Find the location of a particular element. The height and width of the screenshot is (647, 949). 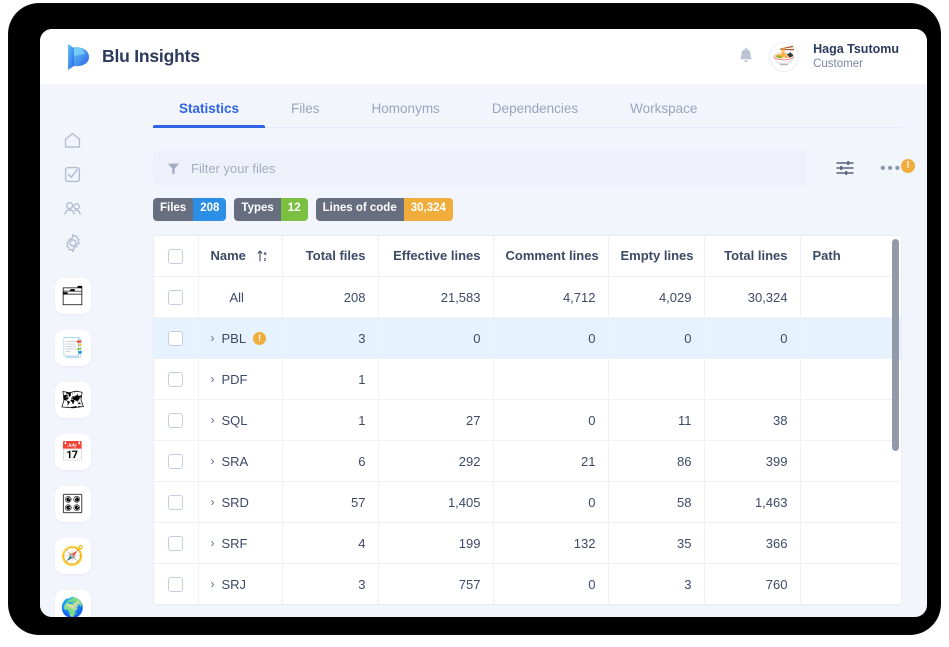

avatar: 🍜 is located at coordinates (784, 56).